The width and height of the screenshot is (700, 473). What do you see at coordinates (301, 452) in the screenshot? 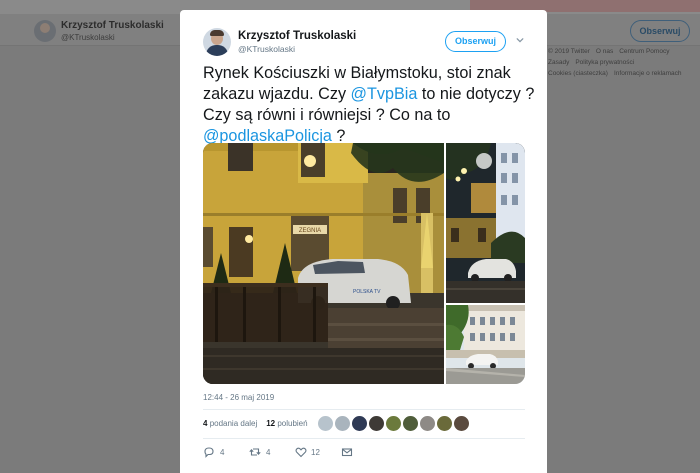
I see `heart-icon` at bounding box center [301, 452].